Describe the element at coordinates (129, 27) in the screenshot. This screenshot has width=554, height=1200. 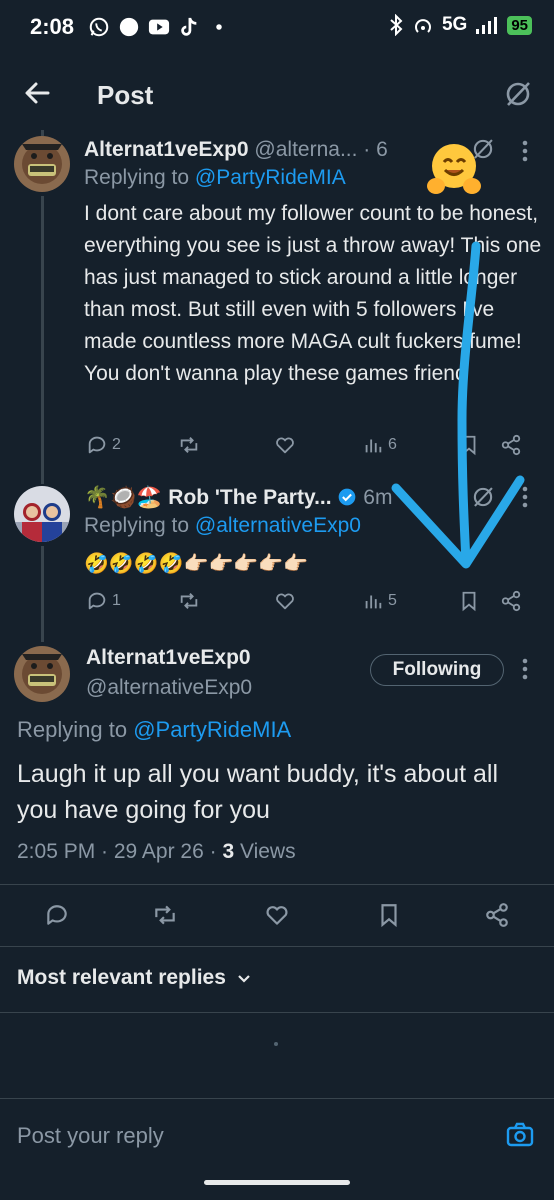
I see `circle-icon` at that location.